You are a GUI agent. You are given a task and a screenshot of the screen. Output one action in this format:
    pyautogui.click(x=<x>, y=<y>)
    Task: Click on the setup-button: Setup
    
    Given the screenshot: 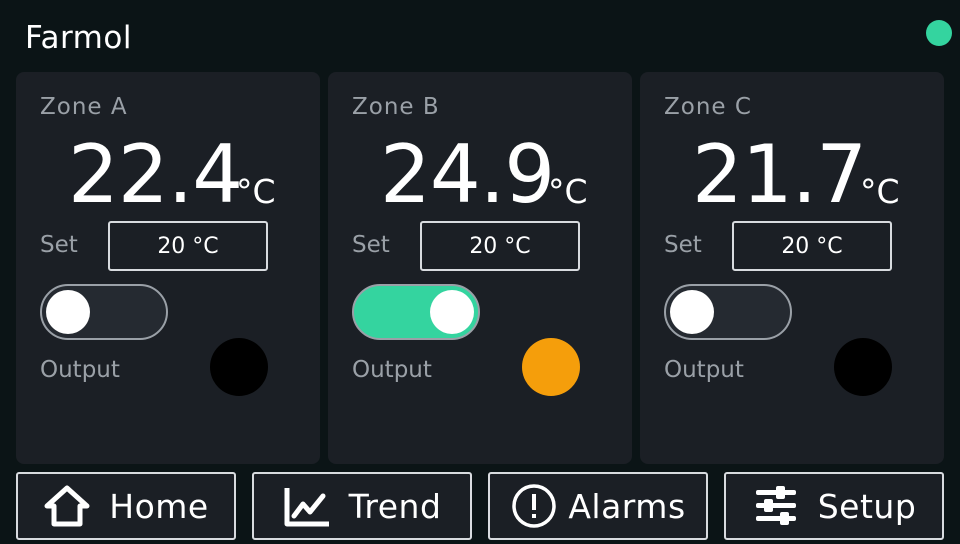 What is the action you would take?
    pyautogui.click(x=834, y=506)
    